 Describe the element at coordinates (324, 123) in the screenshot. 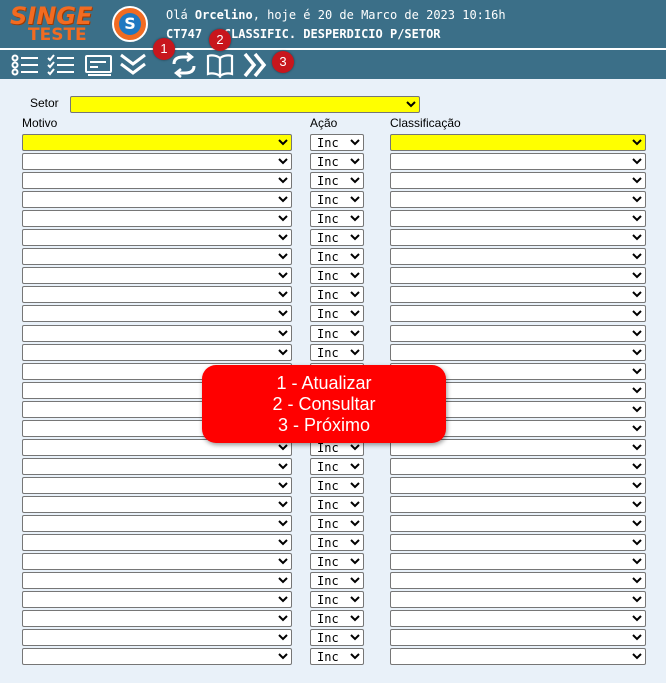

I see `acao-header: Ação` at that location.